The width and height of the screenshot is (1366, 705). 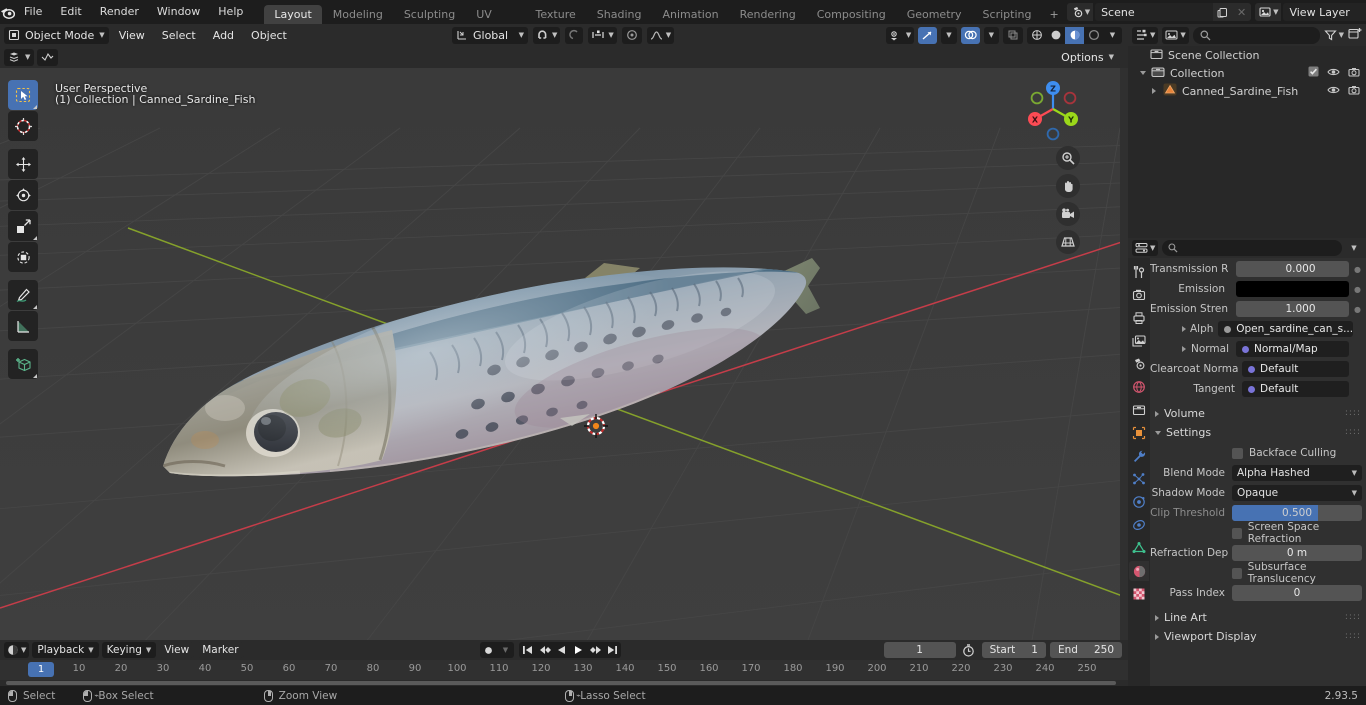 What do you see at coordinates (495, 22) in the screenshot?
I see `tab-uv-editing: UV Editing` at bounding box center [495, 22].